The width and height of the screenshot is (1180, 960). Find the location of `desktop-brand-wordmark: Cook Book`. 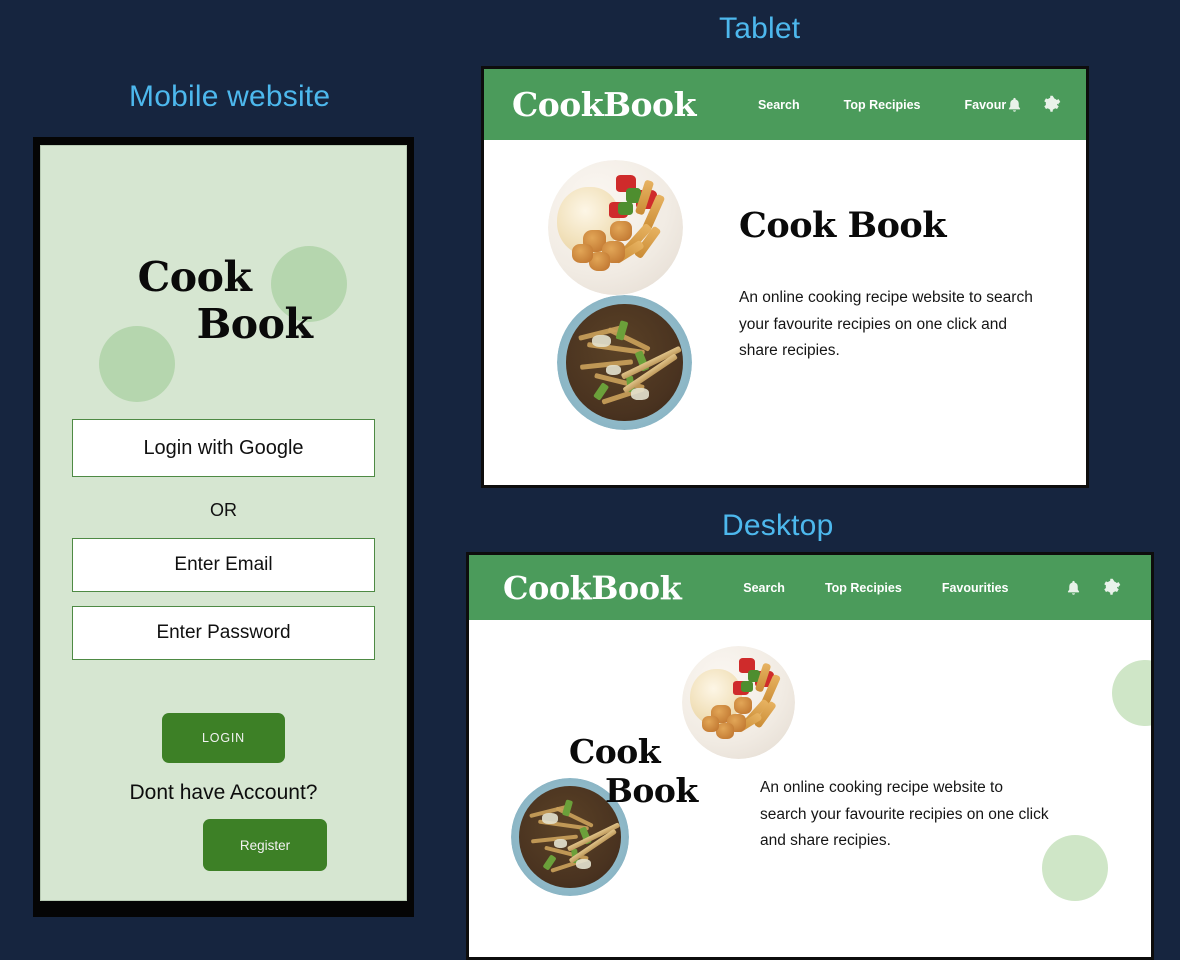

desktop-brand-wordmark: Cook Book is located at coordinates (633, 772).